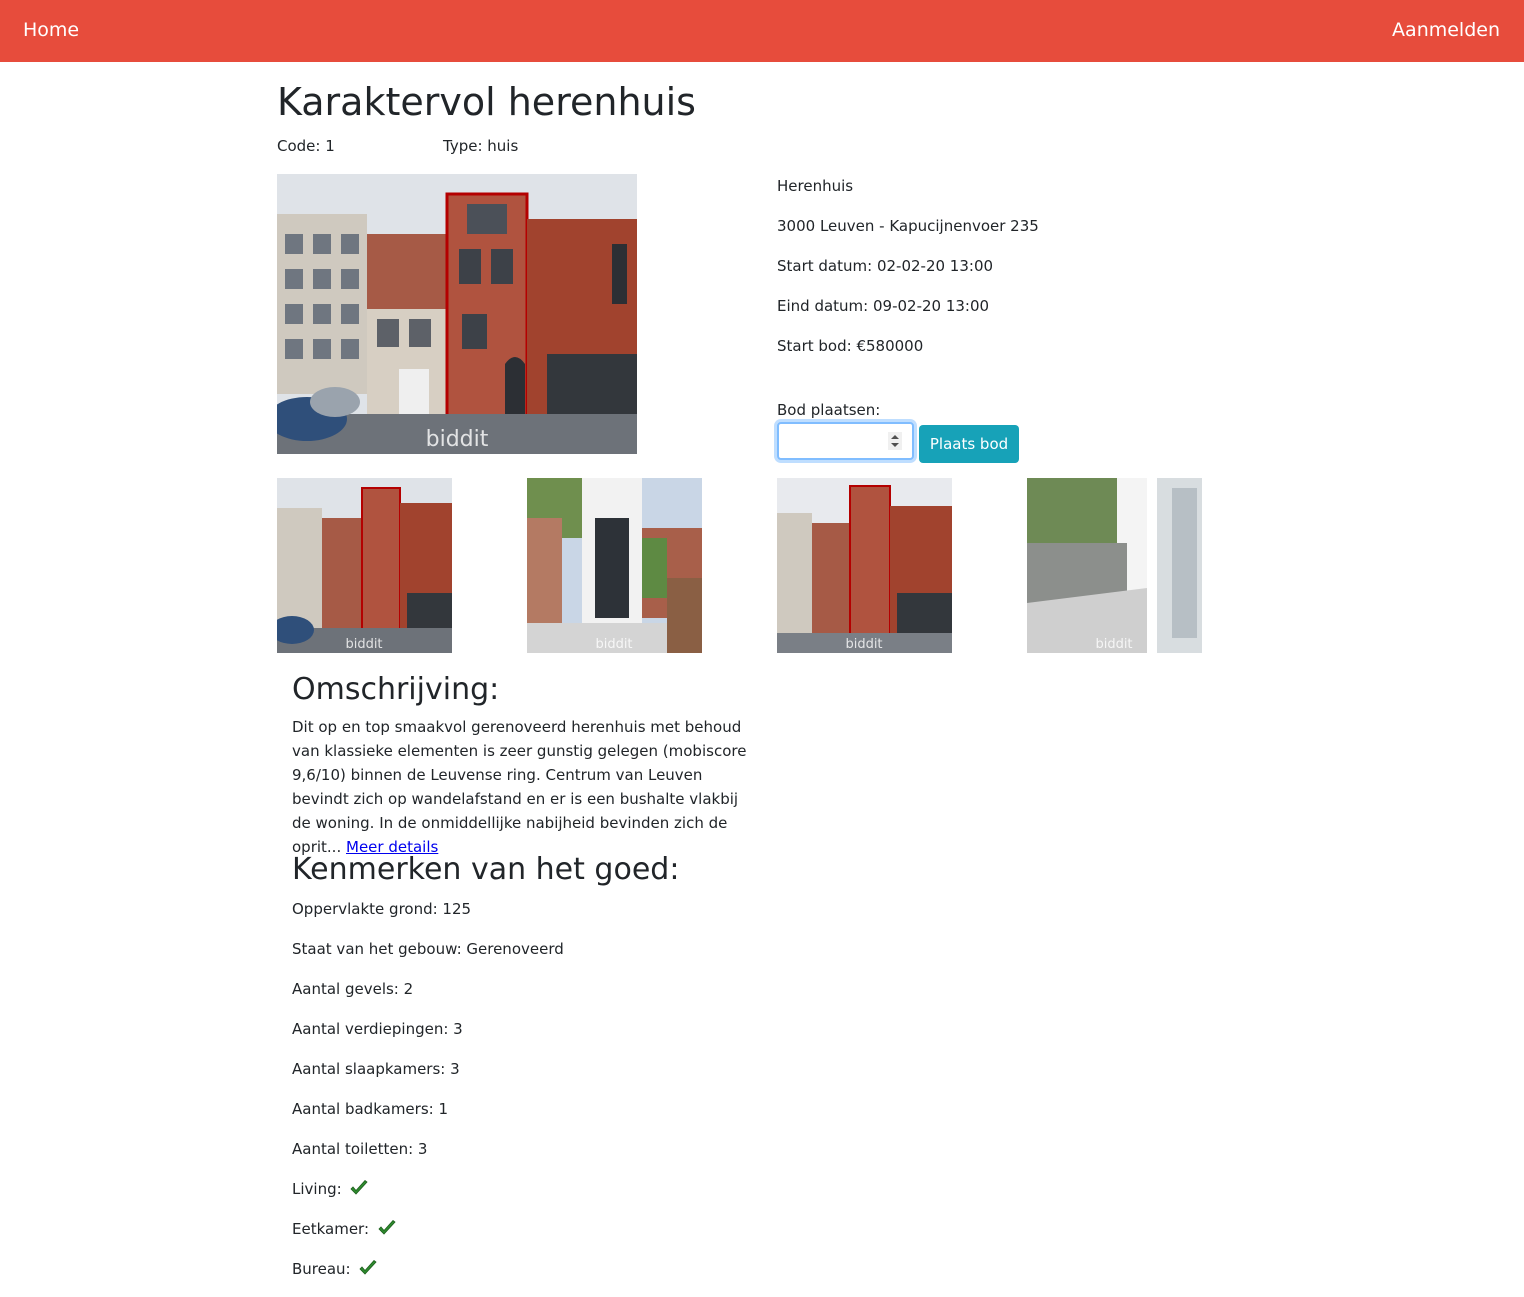 Image resolution: width=1524 pixels, height=1297 pixels. Describe the element at coordinates (1114, 565) in the screenshot. I see `thumbnail-photo-4: biddit` at that location.